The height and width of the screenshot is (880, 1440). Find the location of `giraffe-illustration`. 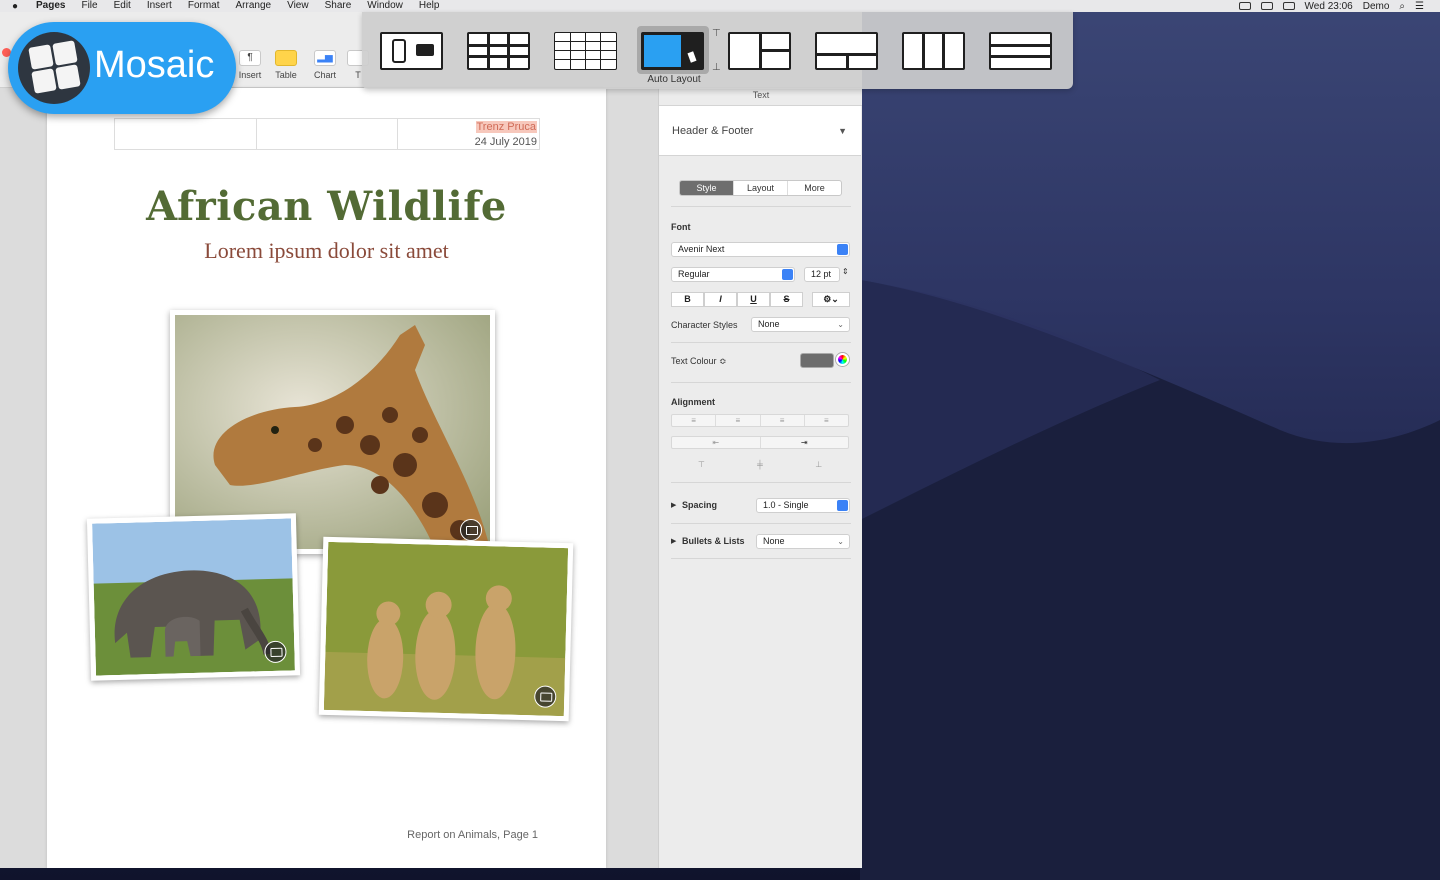

giraffe-illustration is located at coordinates (332, 432).